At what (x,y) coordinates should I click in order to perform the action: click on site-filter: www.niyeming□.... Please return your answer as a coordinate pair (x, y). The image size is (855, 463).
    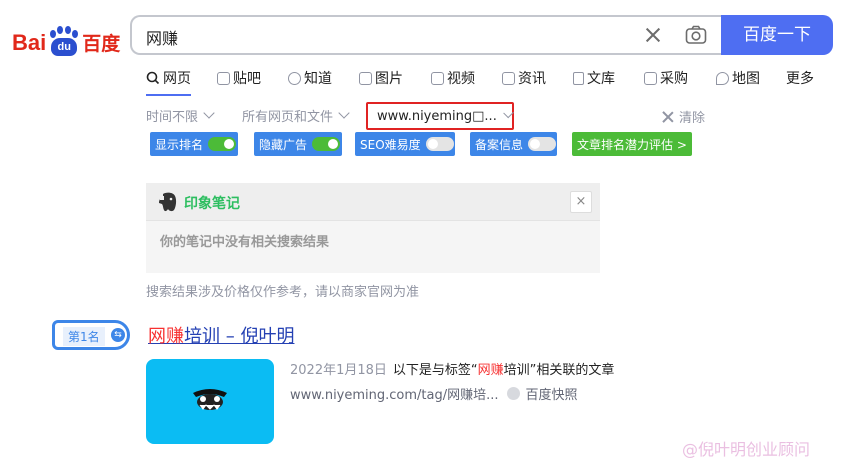
    Looking at the image, I should click on (440, 116).